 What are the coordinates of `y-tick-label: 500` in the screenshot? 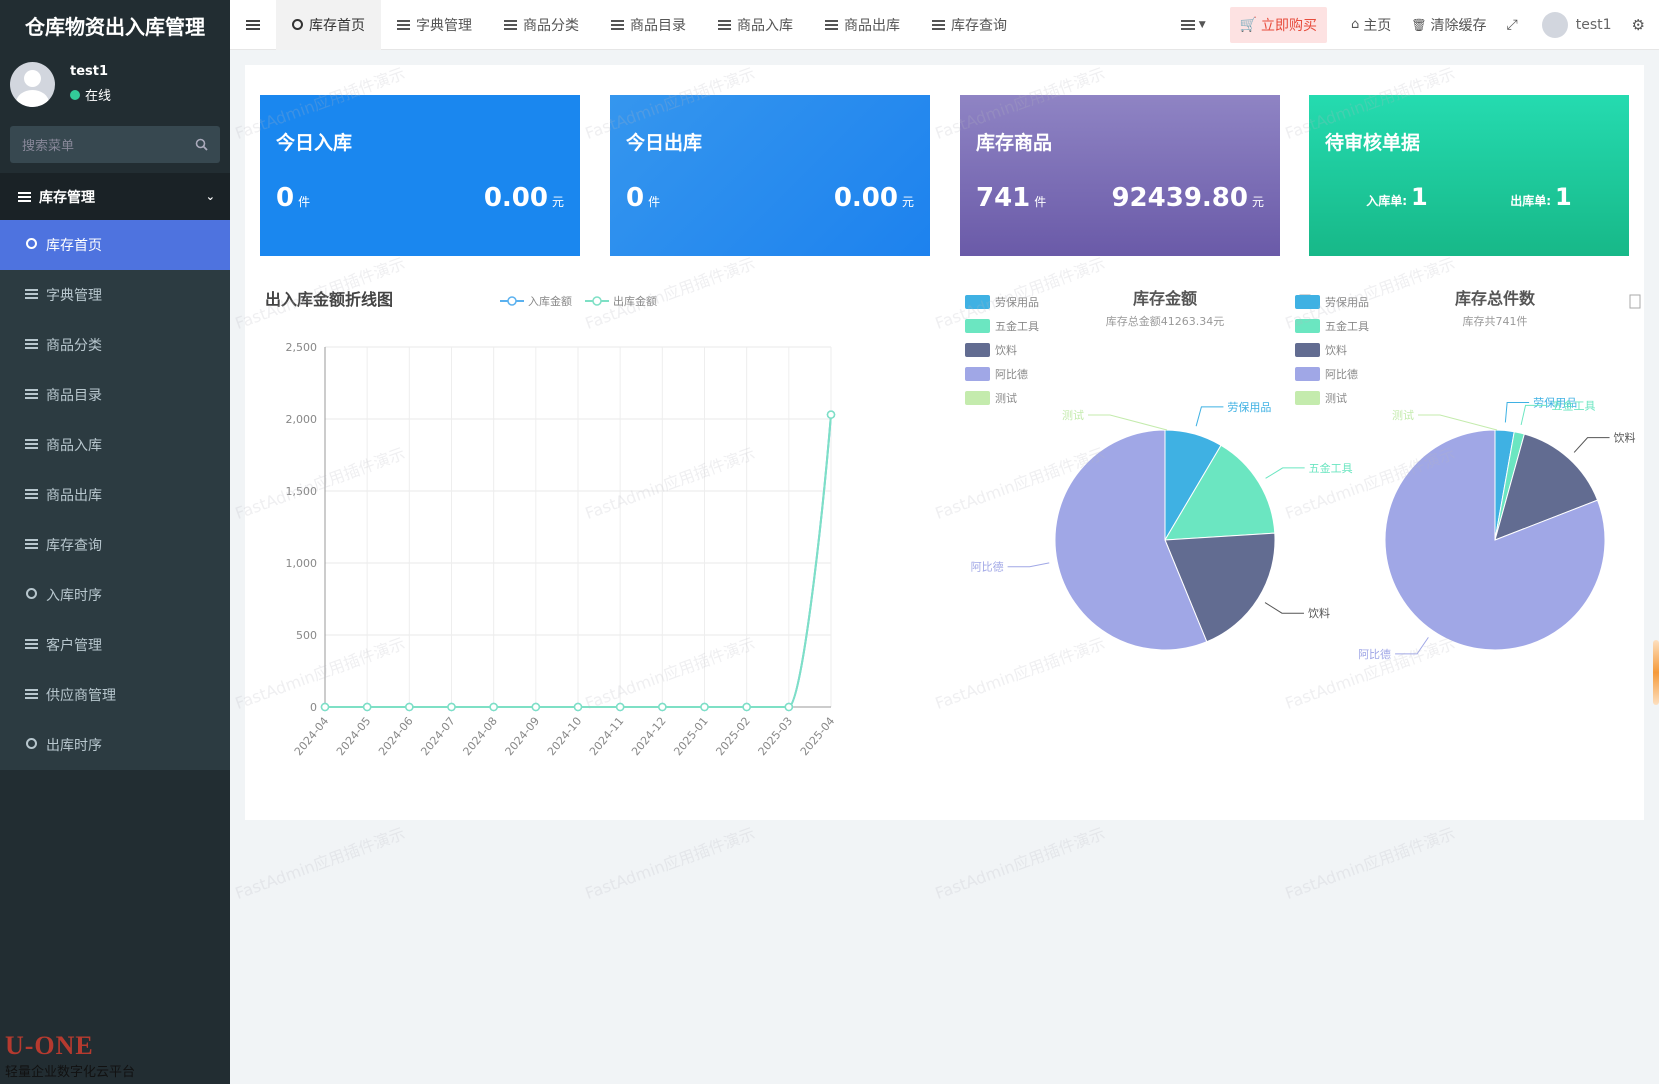 It's located at (306, 635).